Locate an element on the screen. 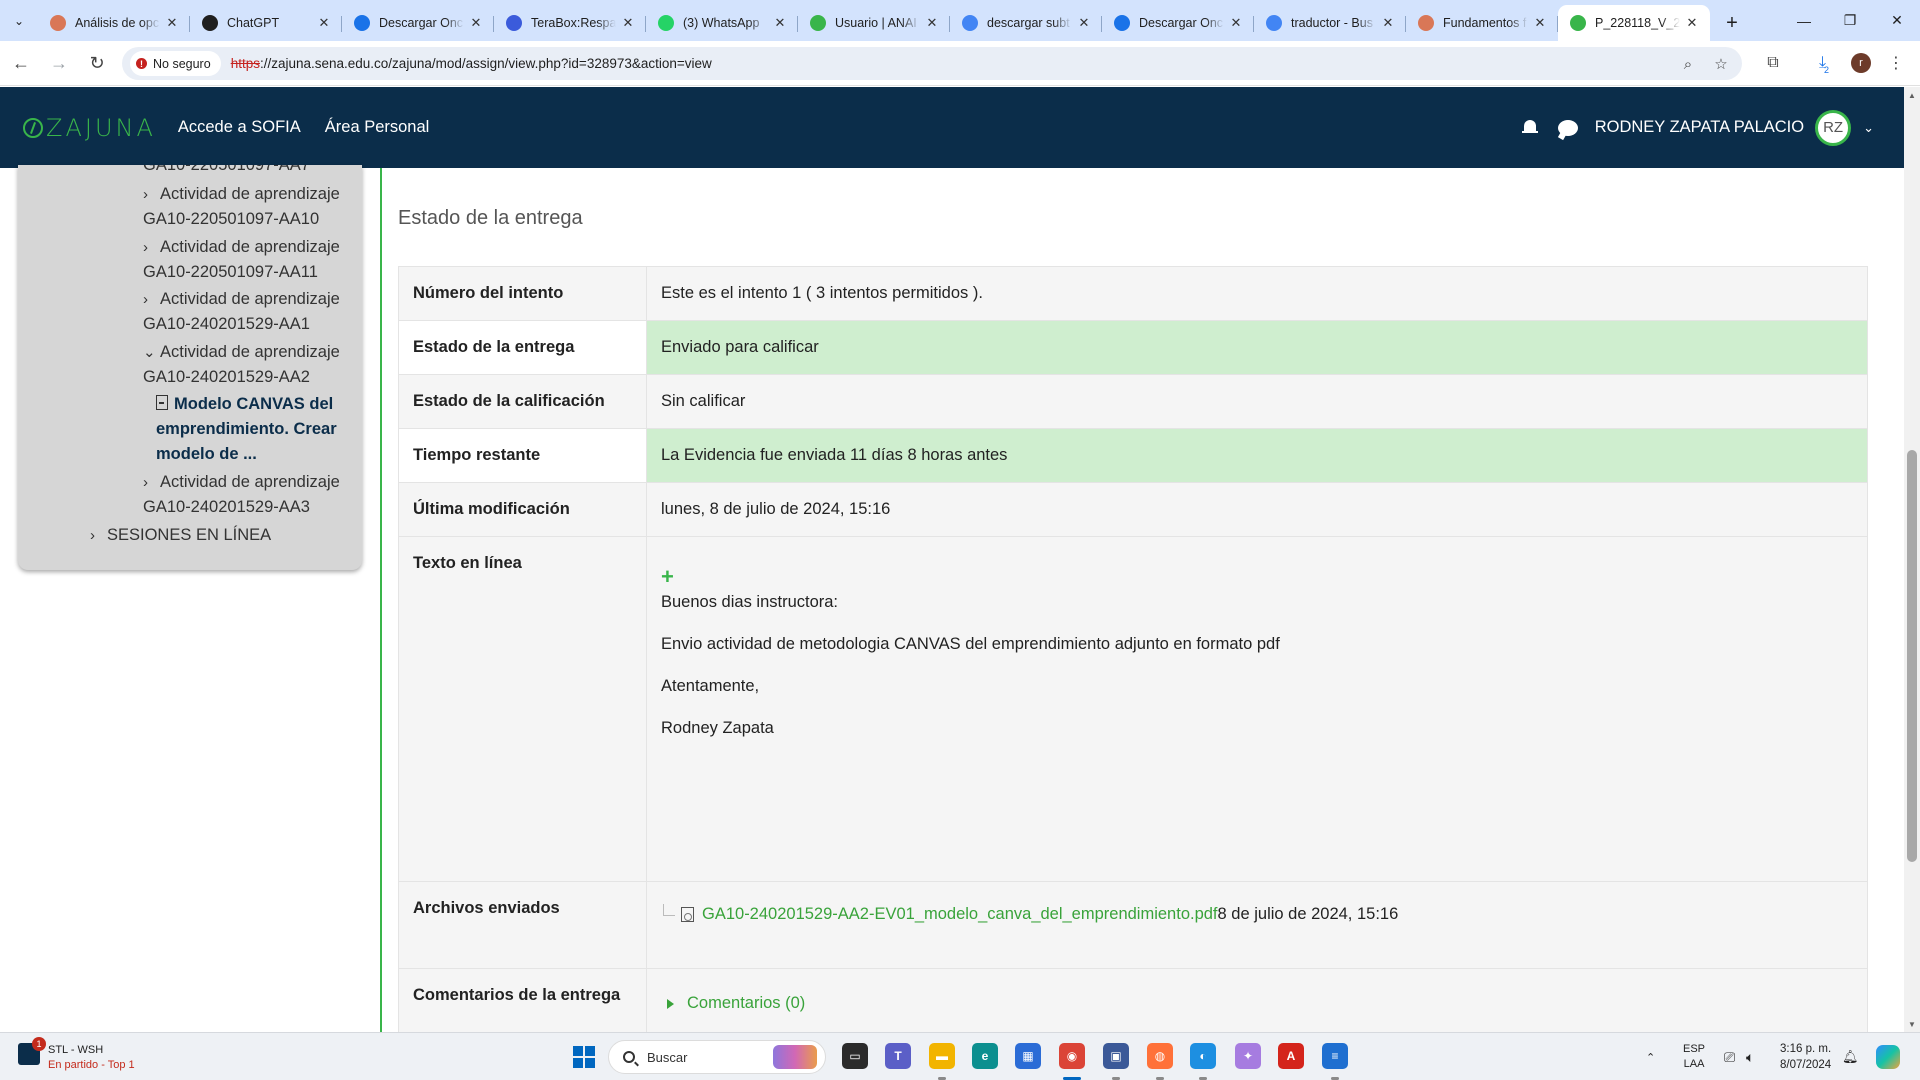 Image resolution: width=1920 pixels, height=1080 pixels. profile-button: r is located at coordinates (1861, 63).